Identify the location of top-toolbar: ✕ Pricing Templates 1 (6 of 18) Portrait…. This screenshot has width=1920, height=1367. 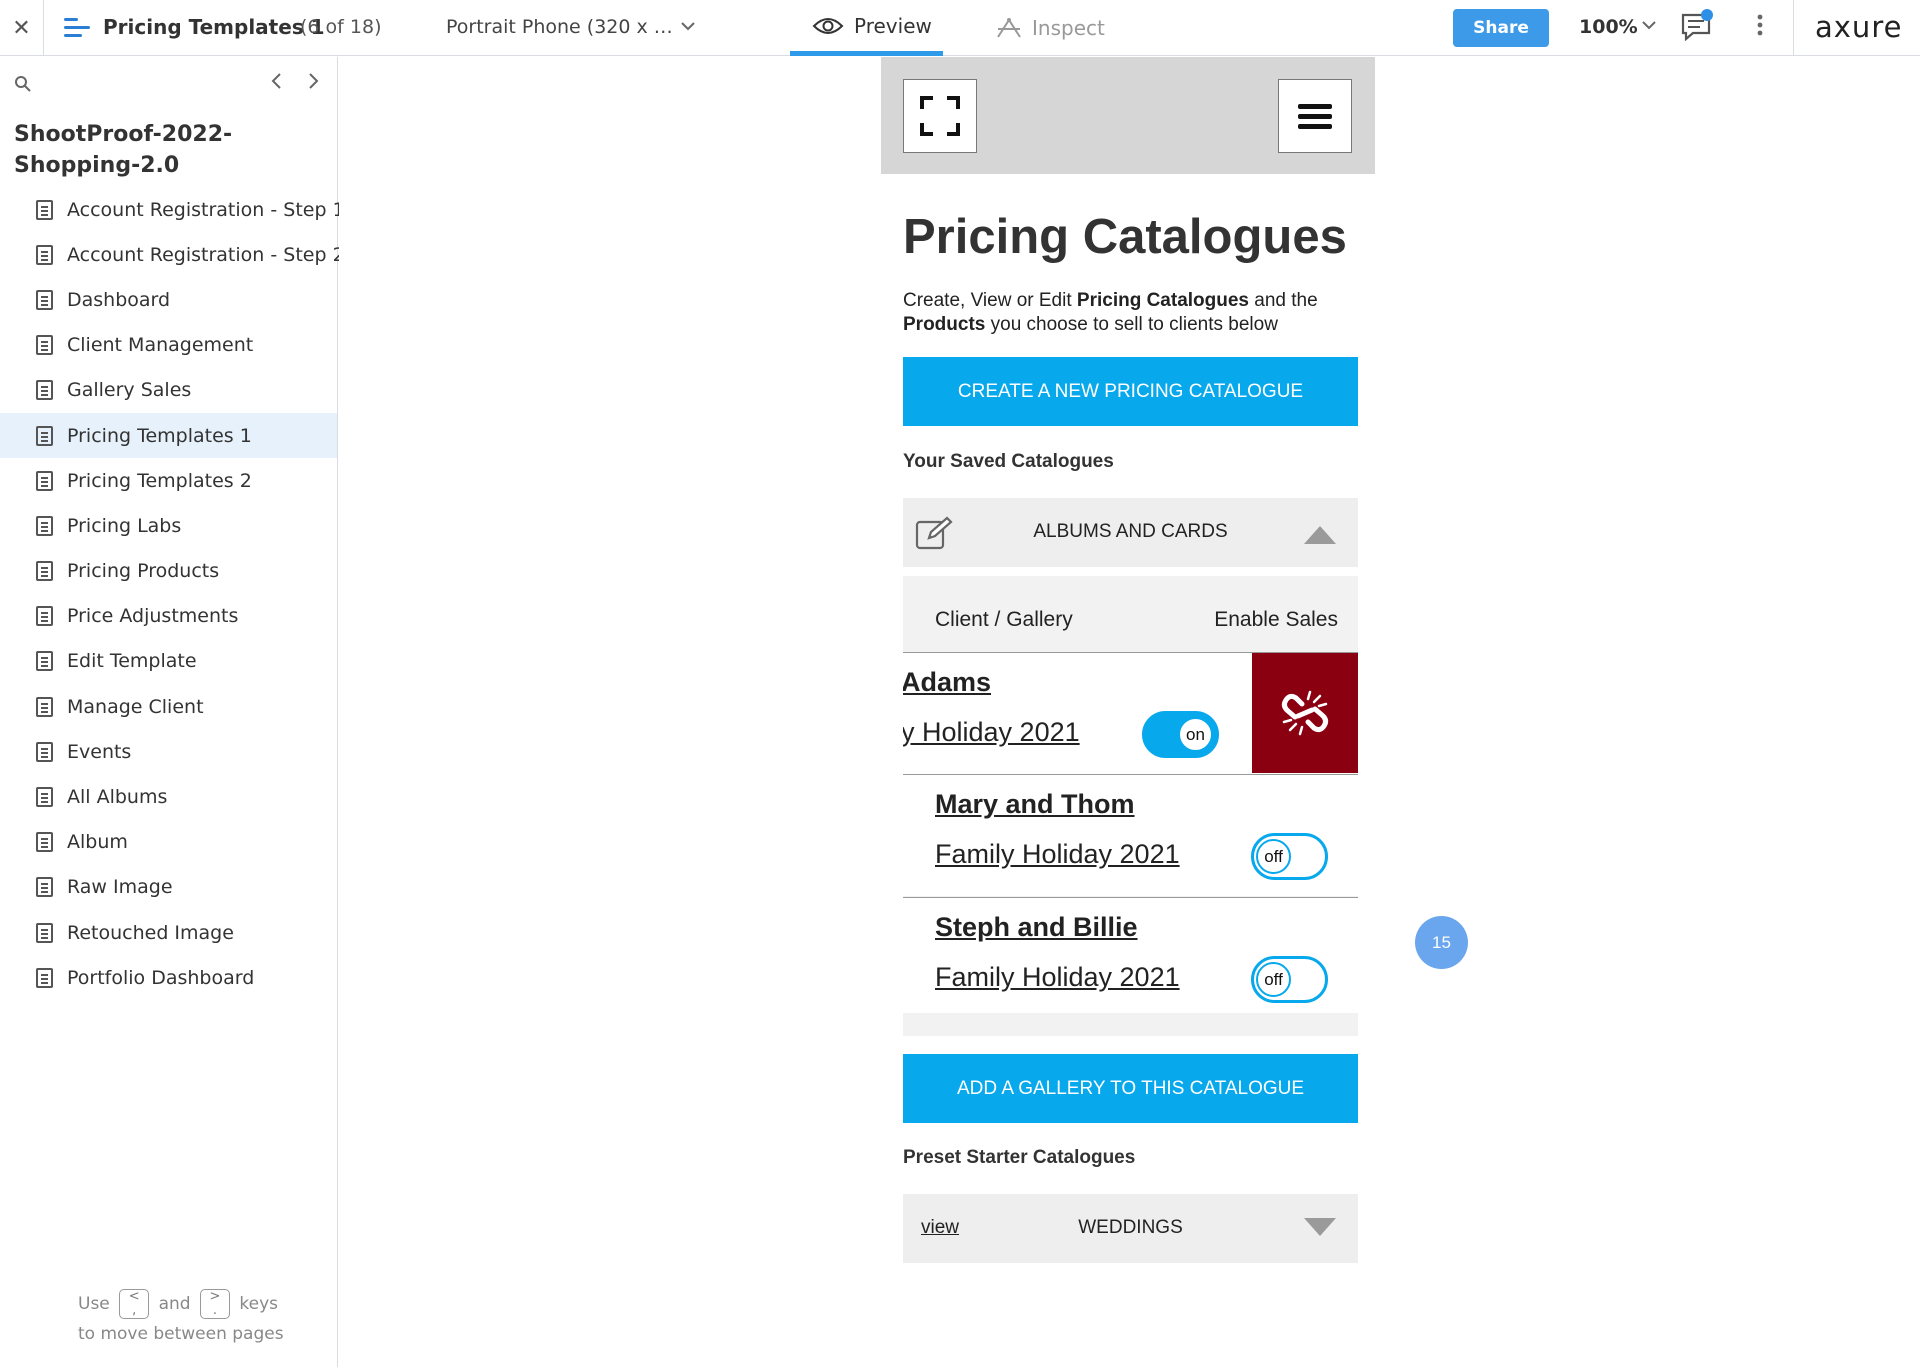
(960, 28).